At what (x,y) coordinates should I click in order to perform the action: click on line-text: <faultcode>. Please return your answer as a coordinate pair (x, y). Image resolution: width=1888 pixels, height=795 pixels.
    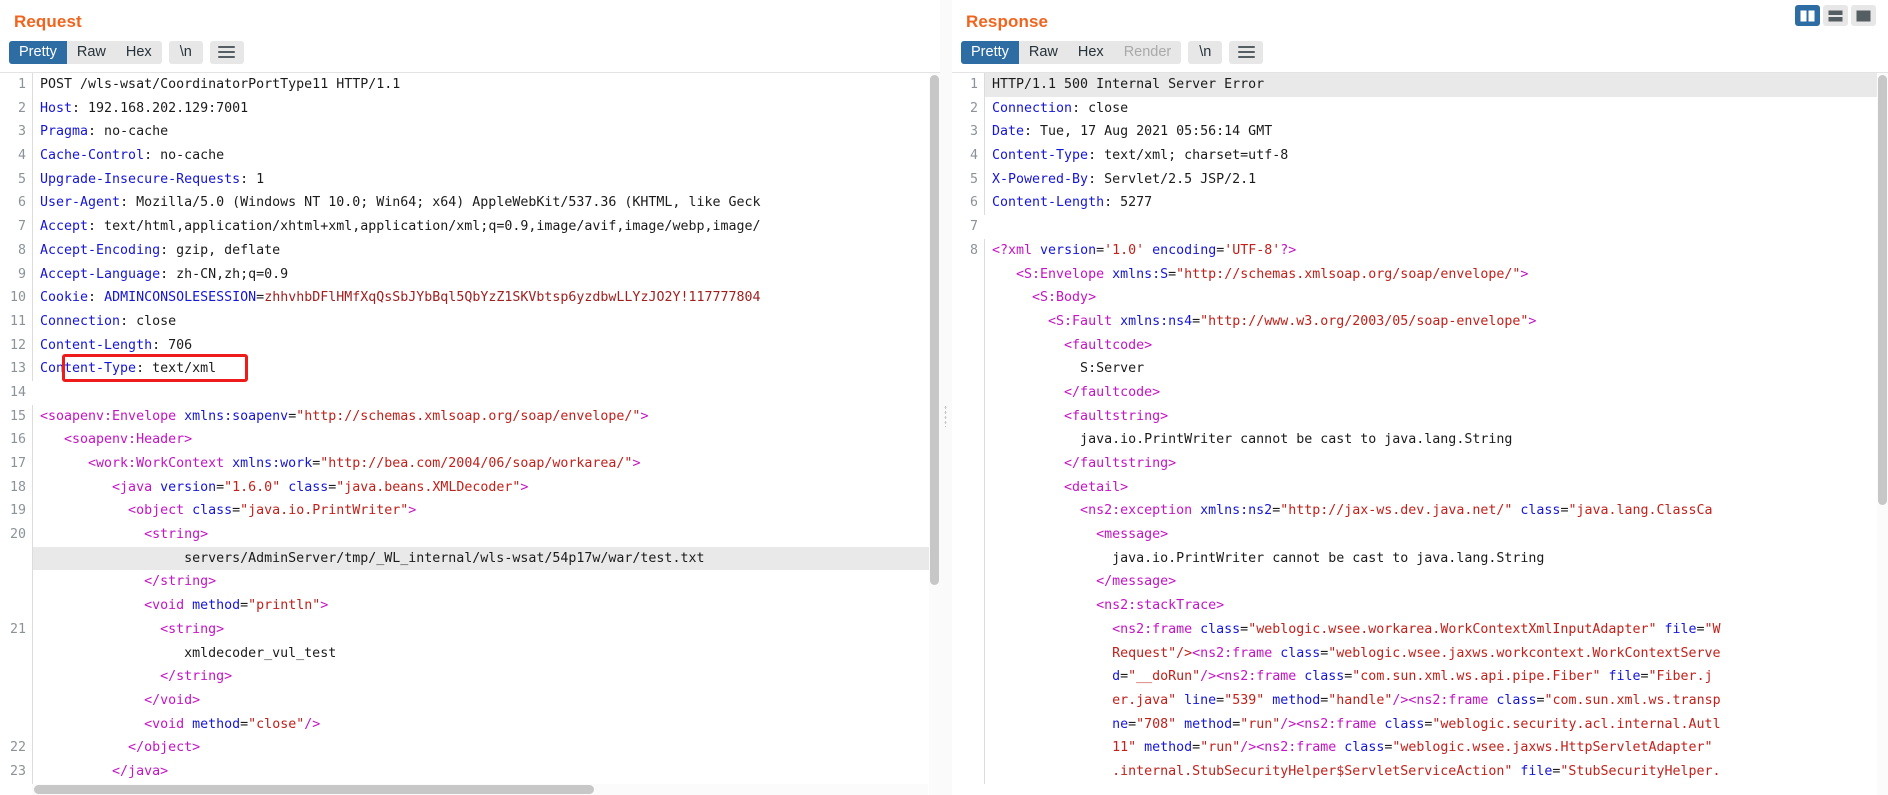
    Looking at the image, I should click on (1436, 345).